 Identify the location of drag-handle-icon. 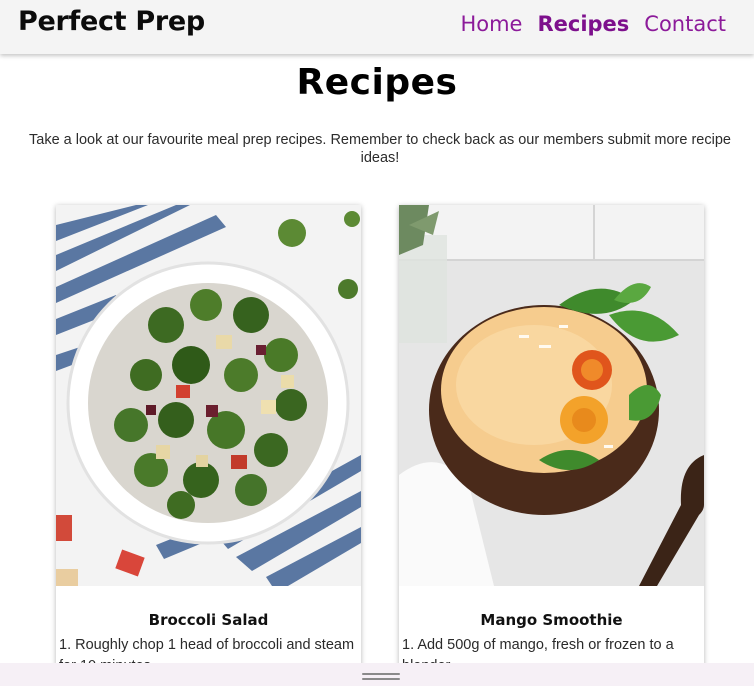
(381, 676).